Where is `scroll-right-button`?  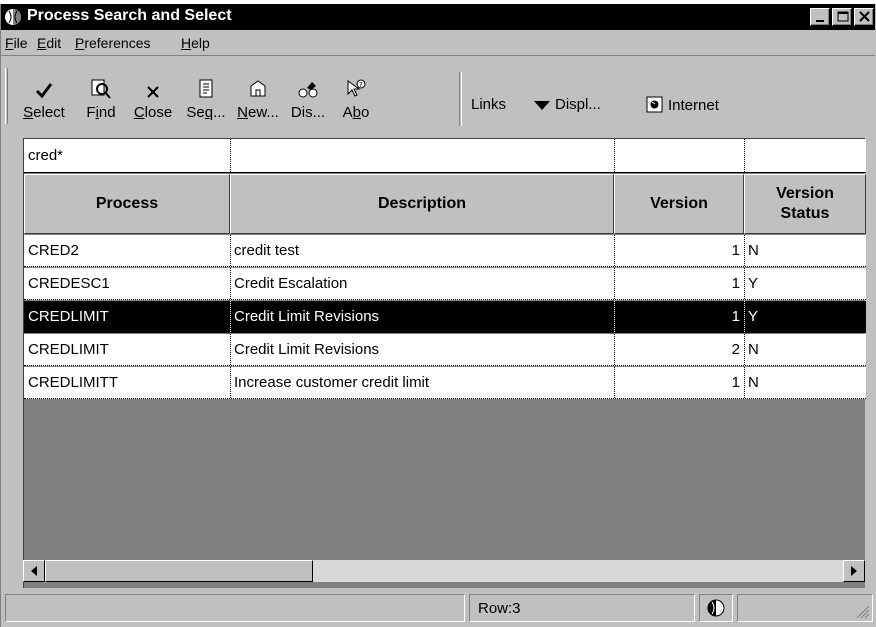
scroll-right-button is located at coordinates (854, 571).